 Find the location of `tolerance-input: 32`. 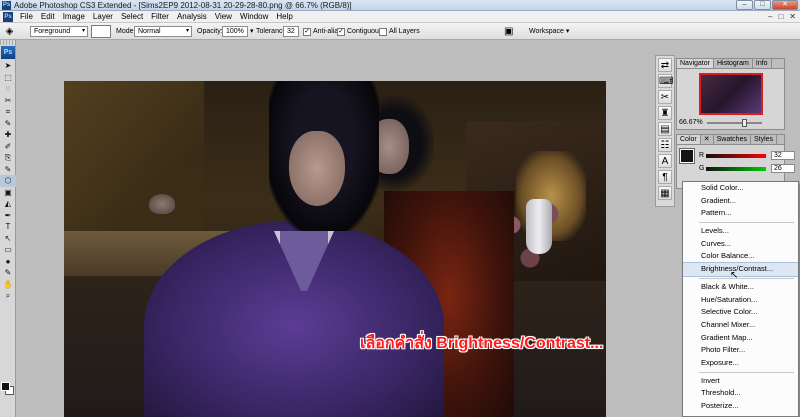

tolerance-input: 32 is located at coordinates (291, 31).